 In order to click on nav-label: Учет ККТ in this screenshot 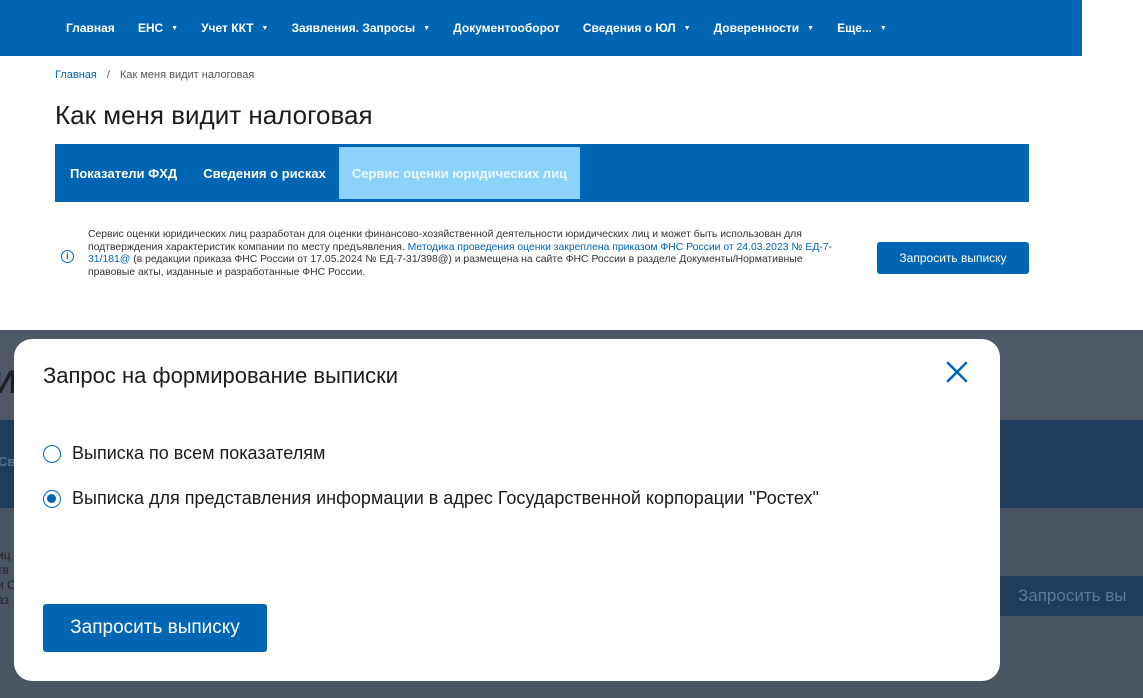, I will do `click(227, 28)`.